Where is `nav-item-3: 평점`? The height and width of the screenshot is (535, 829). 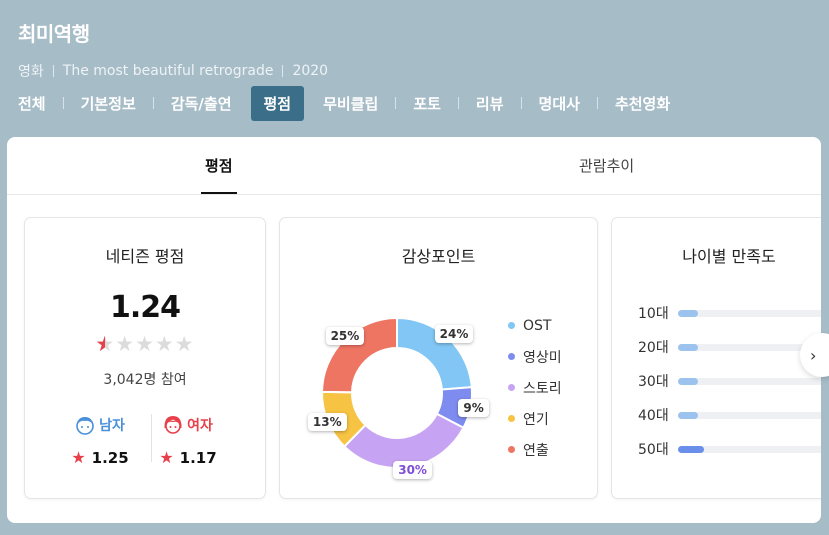
nav-item-3: 평점 is located at coordinates (277, 103).